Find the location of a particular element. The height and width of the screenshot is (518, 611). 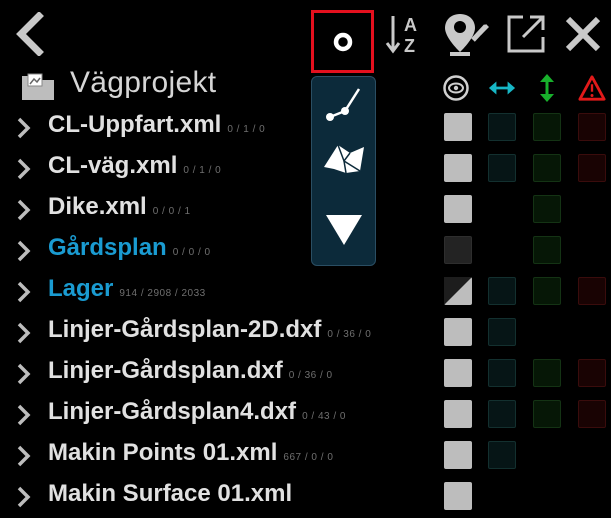

close-icon is located at coordinates (583, 34).